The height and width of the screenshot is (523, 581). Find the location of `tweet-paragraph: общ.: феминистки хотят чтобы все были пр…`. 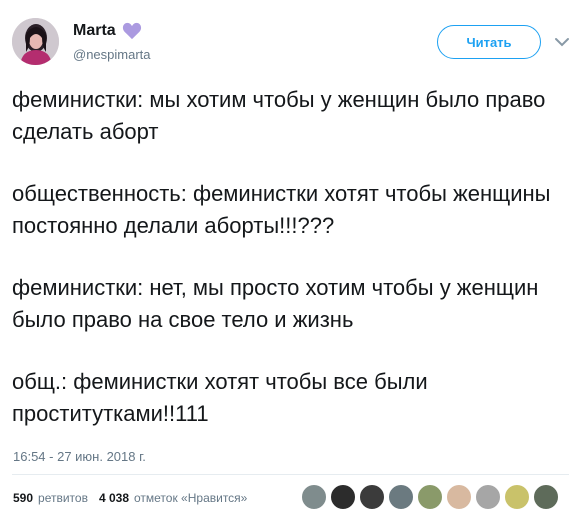

tweet-paragraph: общ.: феминистки хотят чтобы все были пр… is located at coordinates (220, 397).